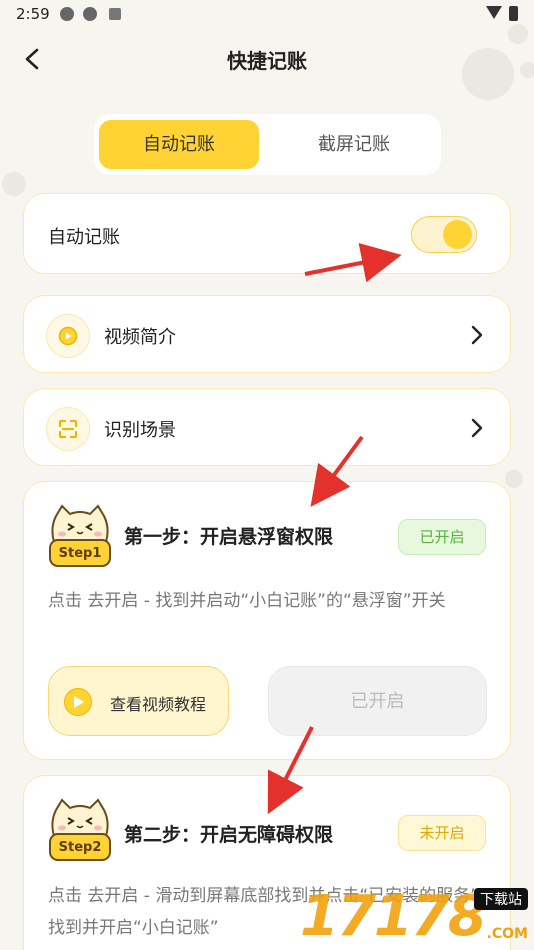  I want to click on step-tag: Step2, so click(80, 847).